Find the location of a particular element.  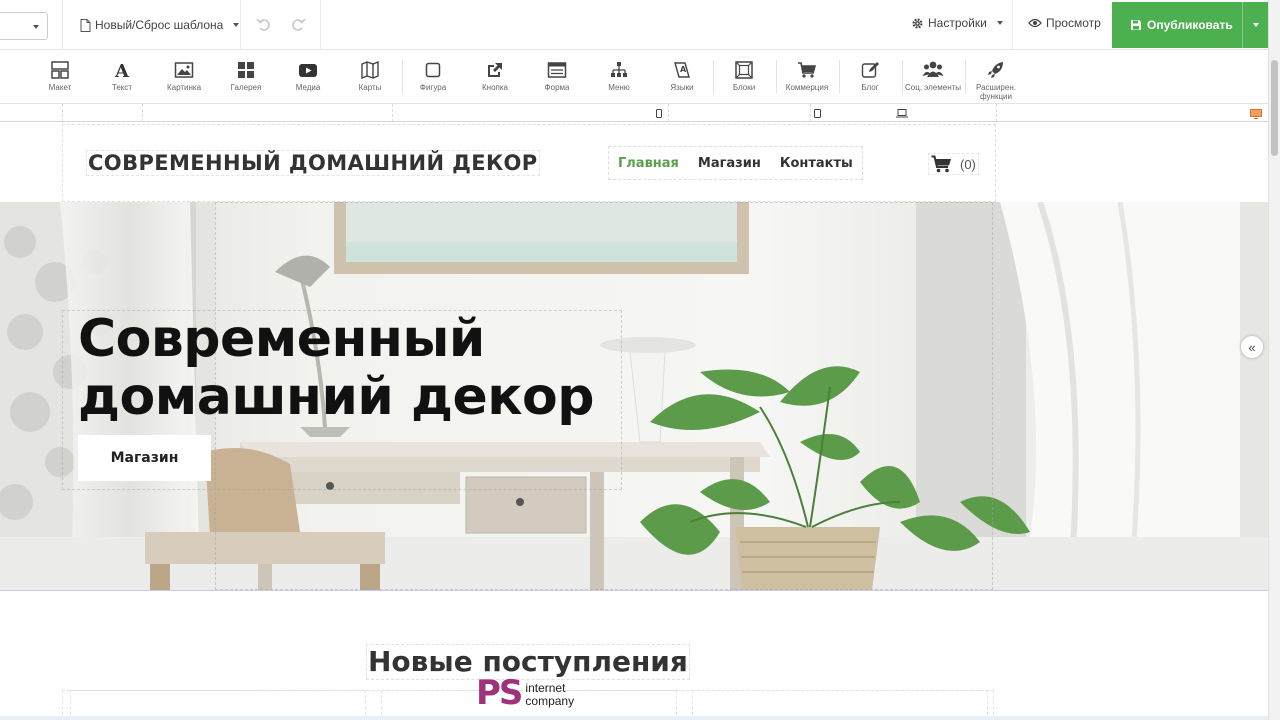

desktop-breakpoint-icon is located at coordinates (1256, 115).